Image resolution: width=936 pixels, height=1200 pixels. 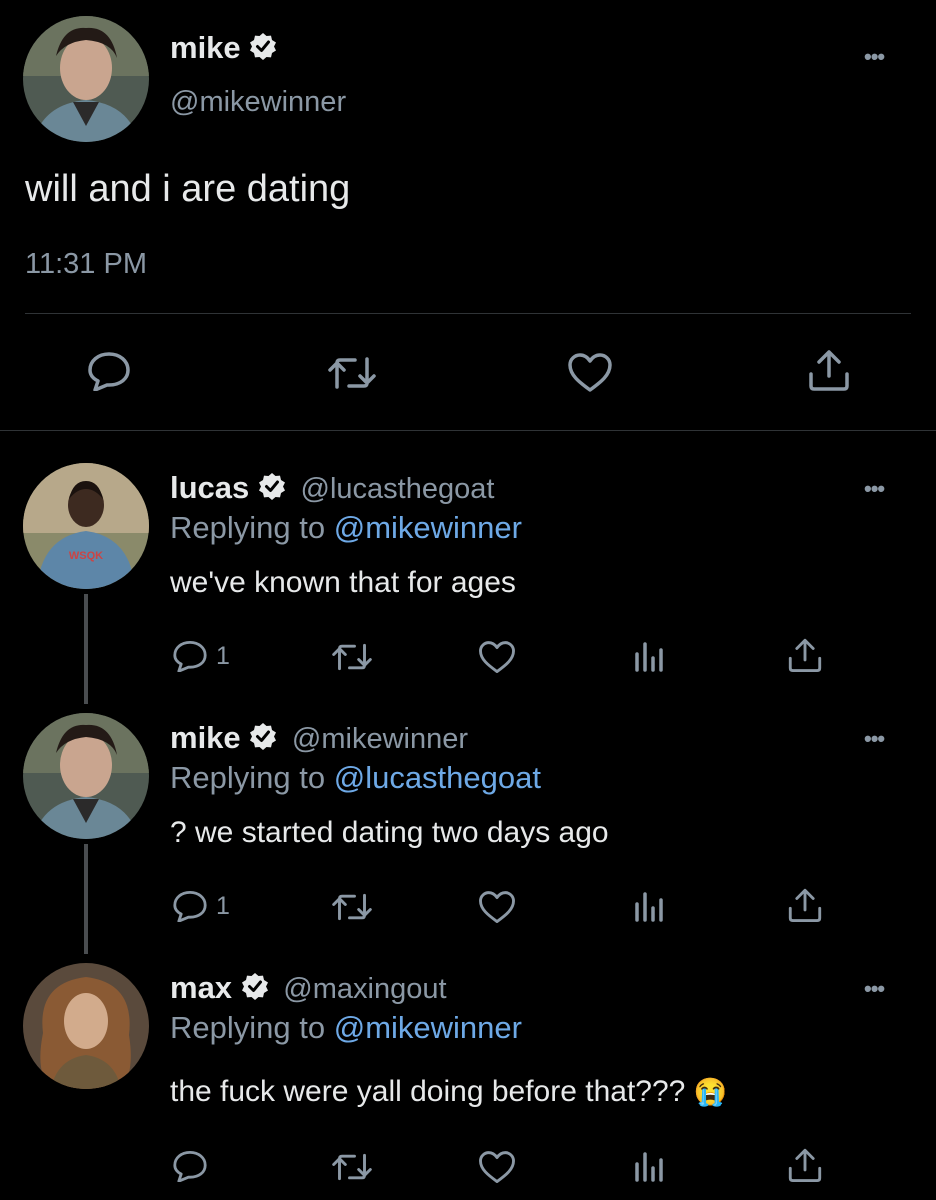 What do you see at coordinates (343, 582) in the screenshot?
I see `tweet-text: we've known that for ages` at bounding box center [343, 582].